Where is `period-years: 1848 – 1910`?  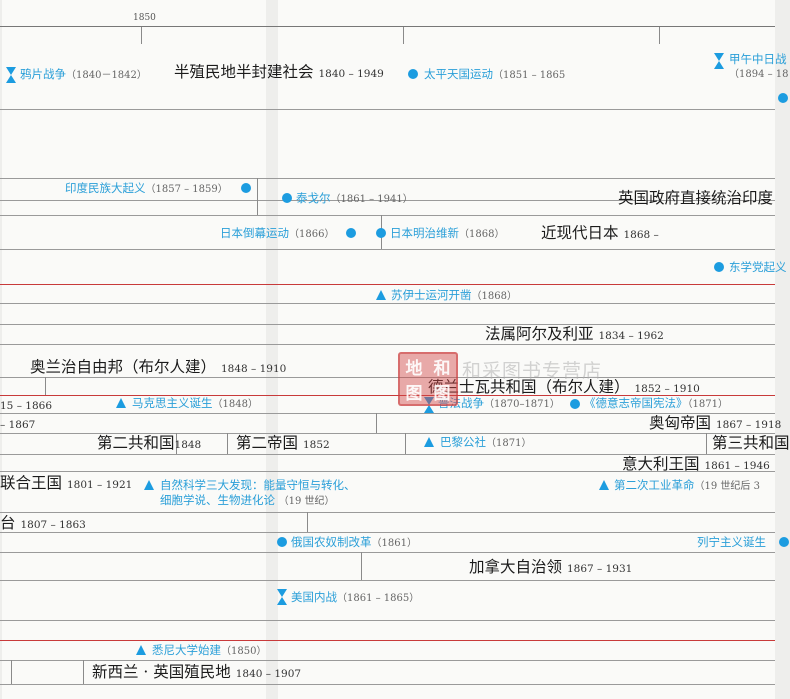 period-years: 1848 – 1910 is located at coordinates (253, 369).